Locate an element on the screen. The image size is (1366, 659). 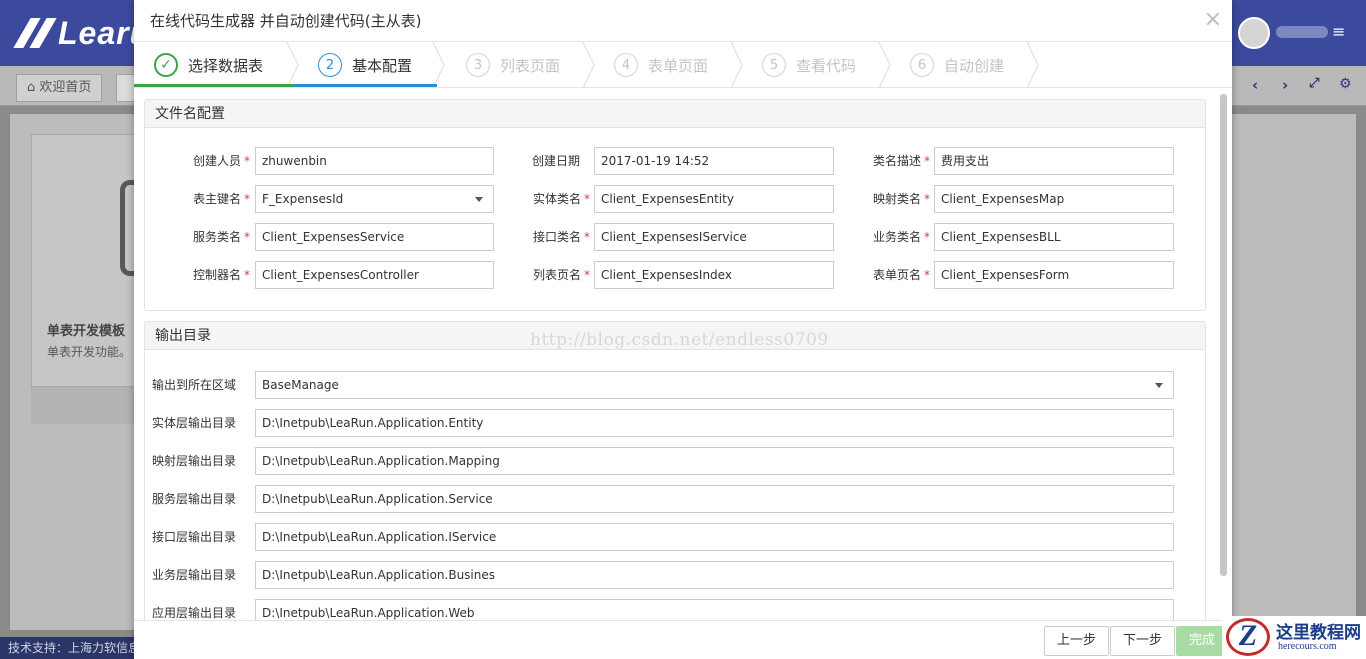
primary-key-select: F_ExpensesId is located at coordinates (374, 199).